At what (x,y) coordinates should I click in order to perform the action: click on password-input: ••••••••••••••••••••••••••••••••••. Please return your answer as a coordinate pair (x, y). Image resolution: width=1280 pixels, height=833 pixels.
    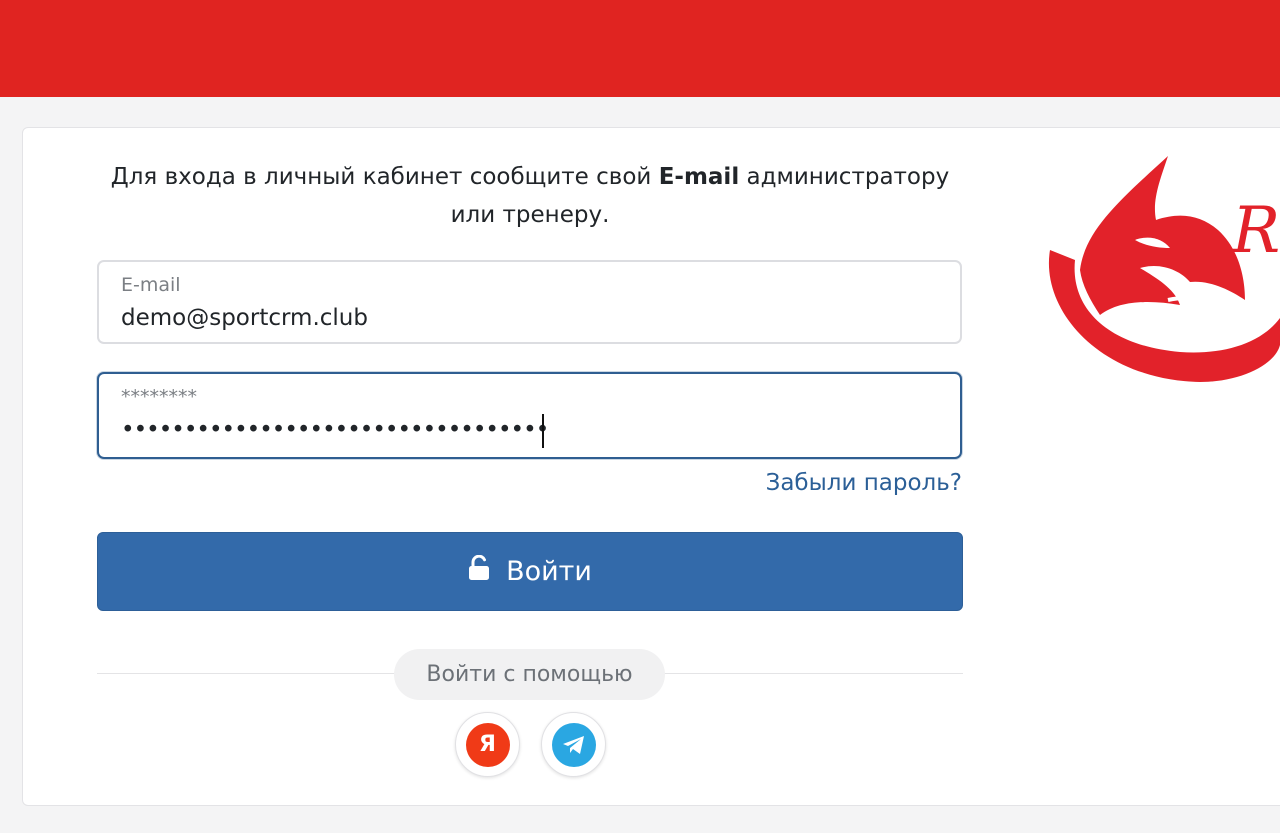
    Looking at the image, I should click on (335, 430).